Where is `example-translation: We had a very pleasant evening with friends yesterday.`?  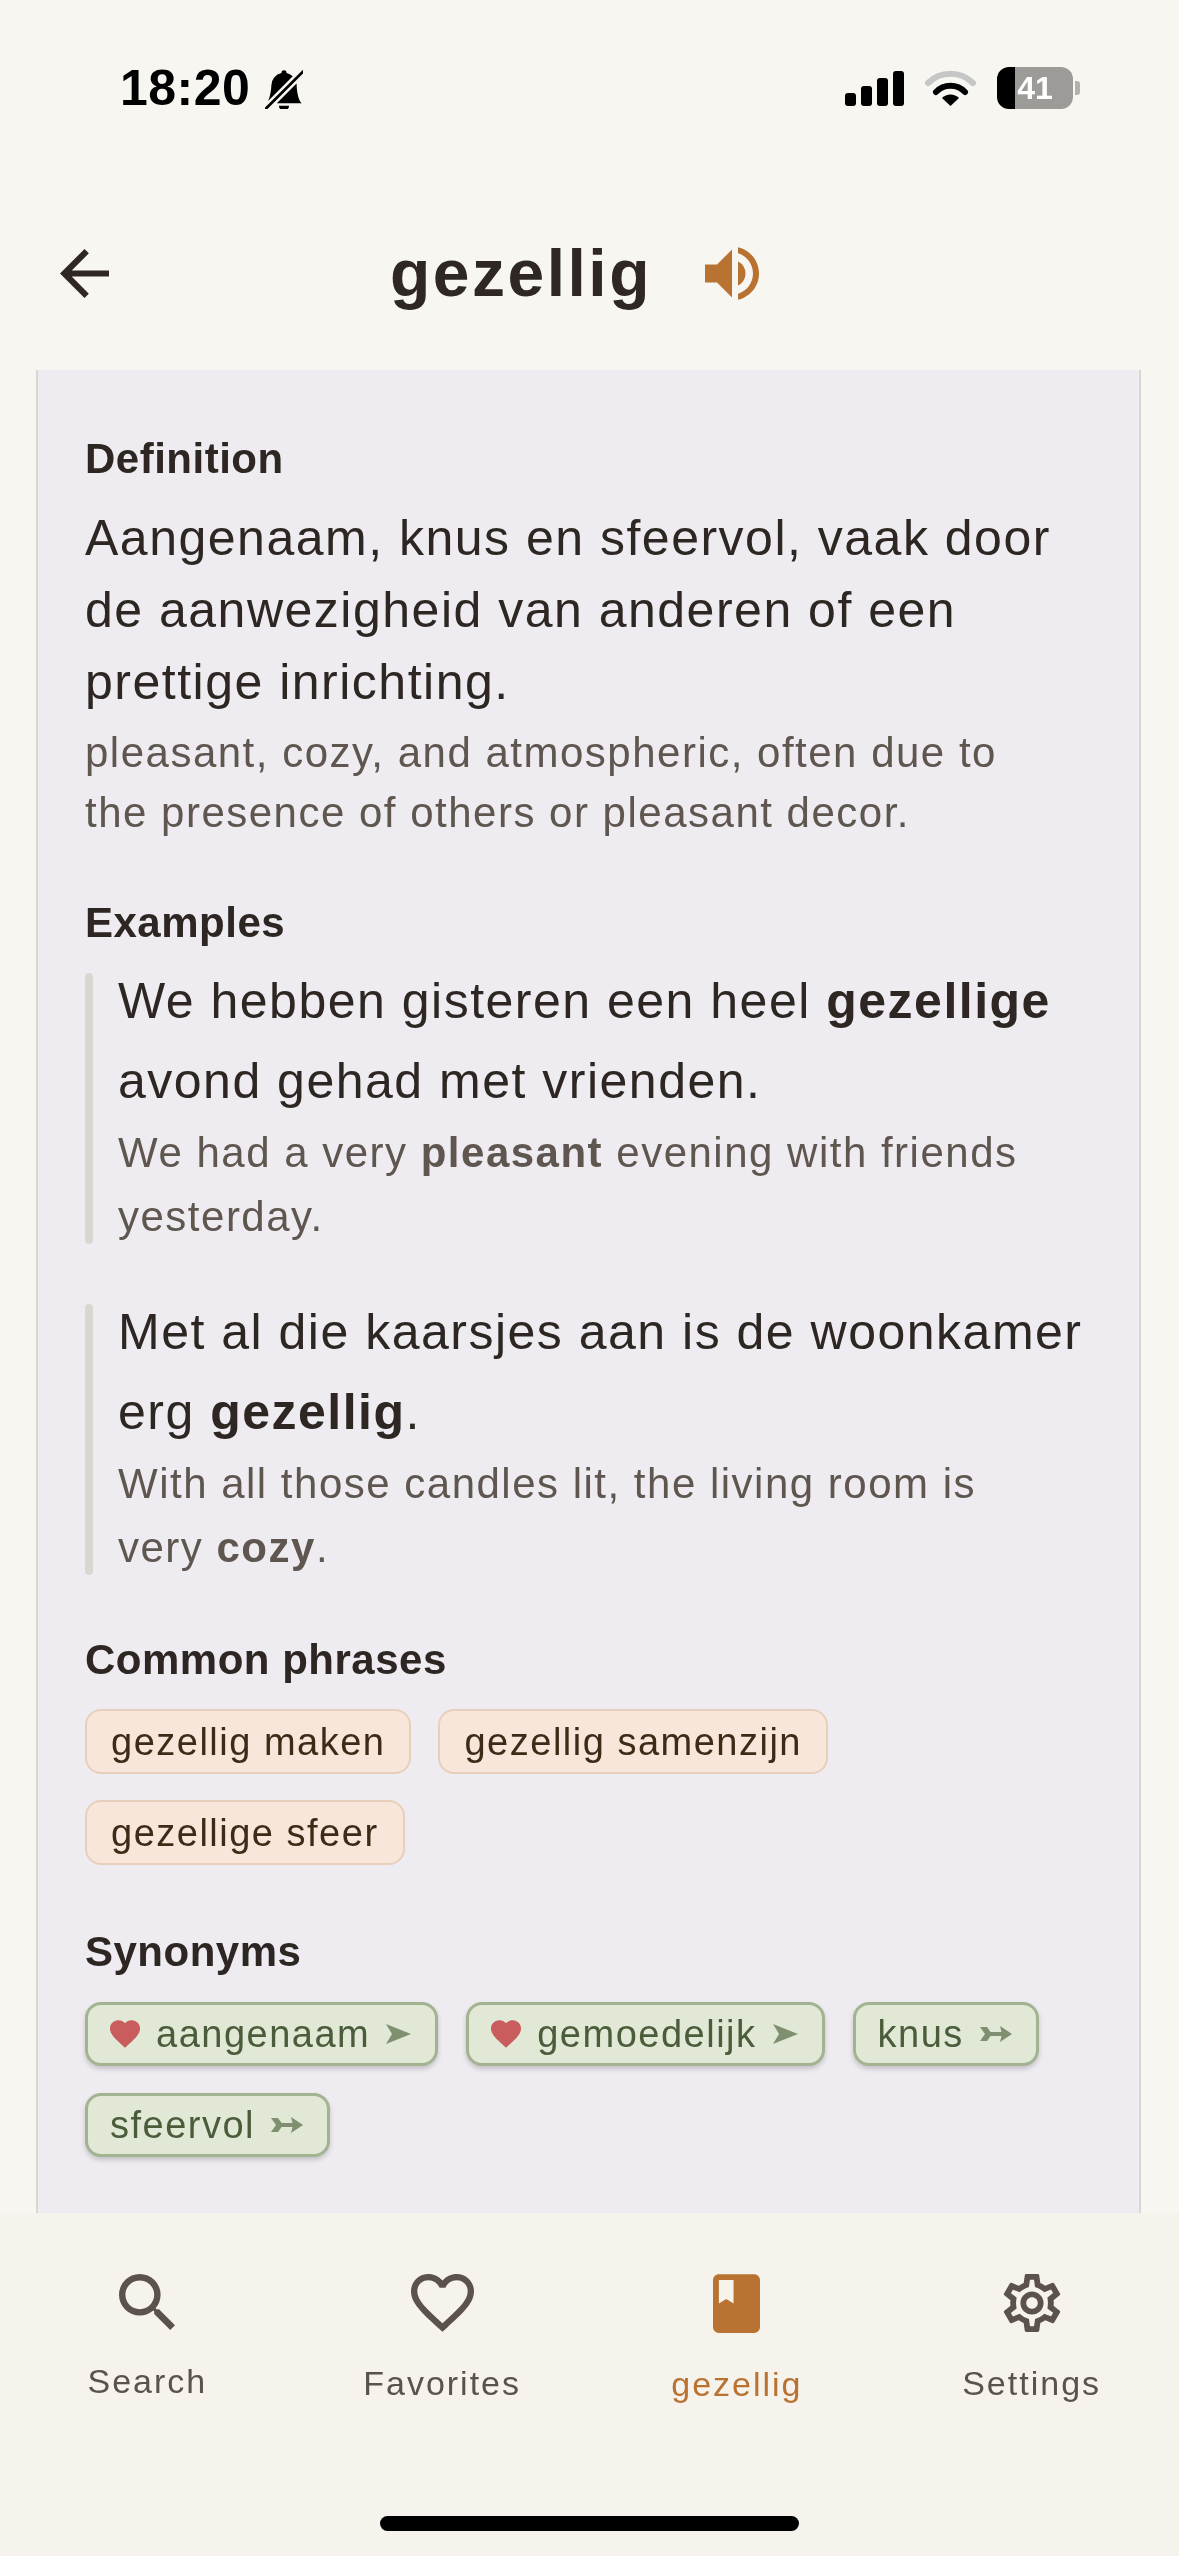
example-translation: We had a very pleasant evening with friends yesterday. is located at coordinates (568, 1185).